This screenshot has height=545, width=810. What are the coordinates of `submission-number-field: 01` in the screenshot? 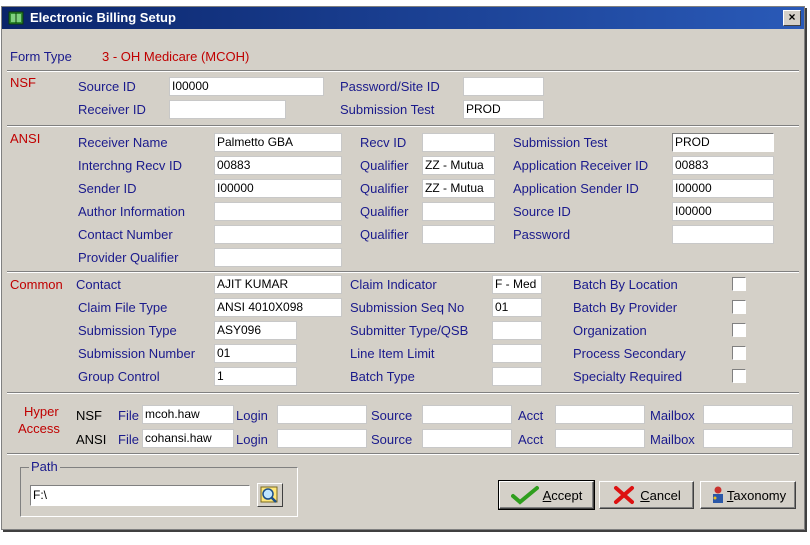 It's located at (255, 353).